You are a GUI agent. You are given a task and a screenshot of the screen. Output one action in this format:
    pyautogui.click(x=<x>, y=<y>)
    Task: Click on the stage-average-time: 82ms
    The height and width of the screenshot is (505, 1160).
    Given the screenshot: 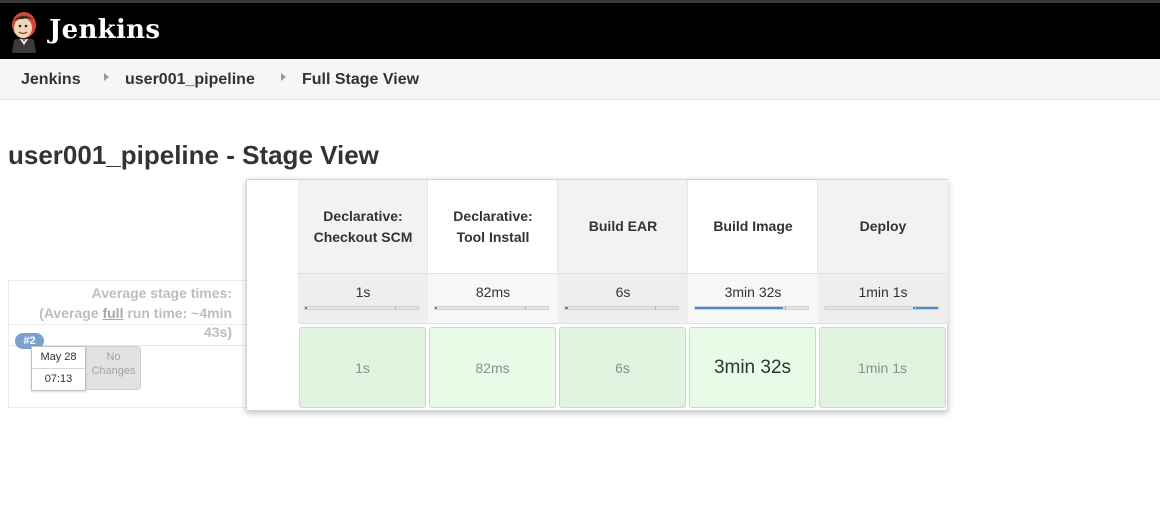 What is the action you would take?
    pyautogui.click(x=493, y=292)
    